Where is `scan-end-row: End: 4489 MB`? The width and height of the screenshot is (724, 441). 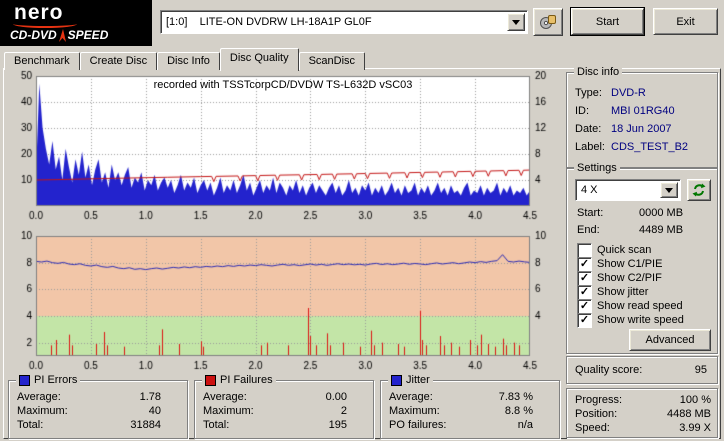 scan-end-row: End: 4489 MB is located at coordinates (630, 230).